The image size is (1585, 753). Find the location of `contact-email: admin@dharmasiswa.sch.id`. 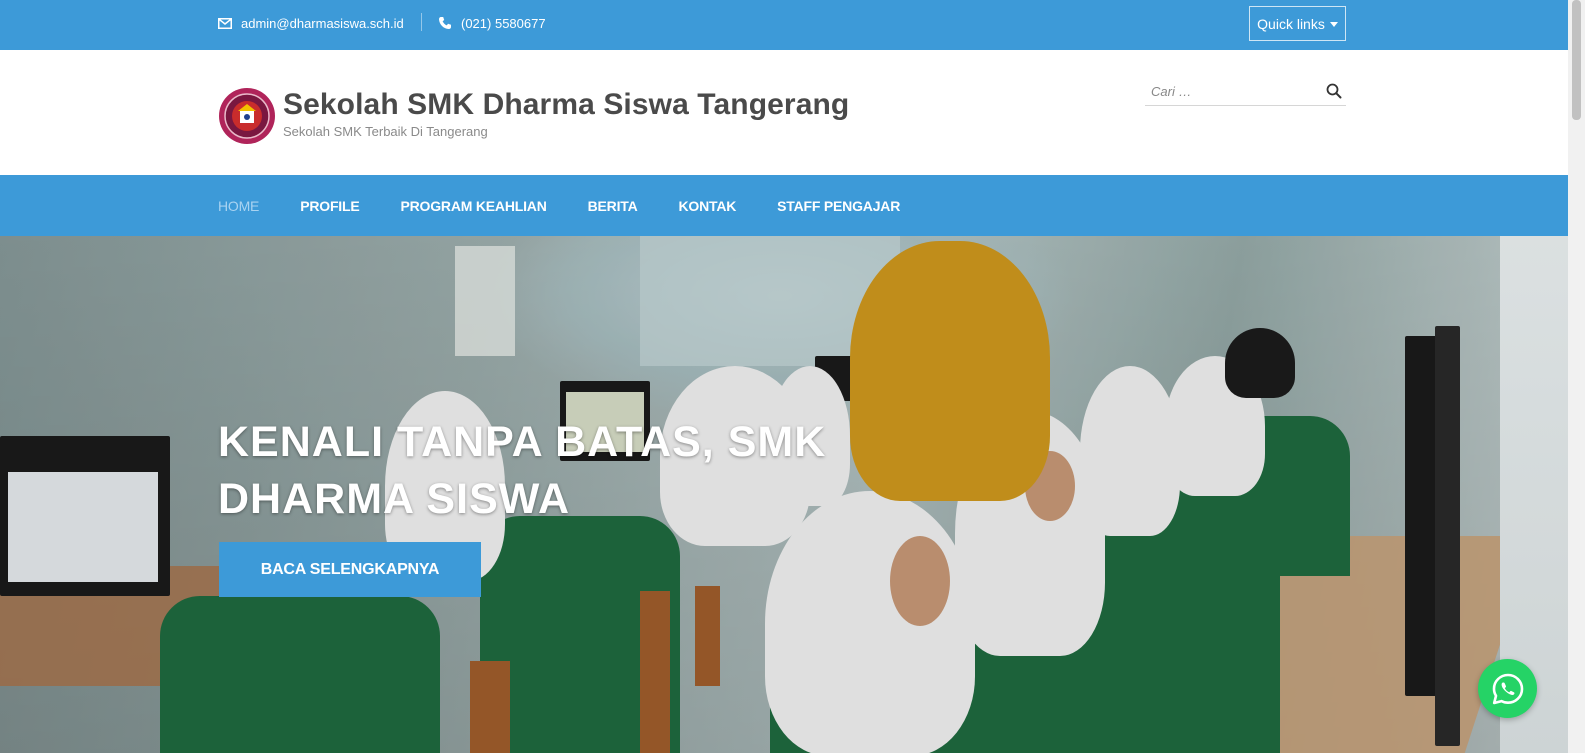

contact-email: admin@dharmasiswa.sch.id is located at coordinates (311, 23).